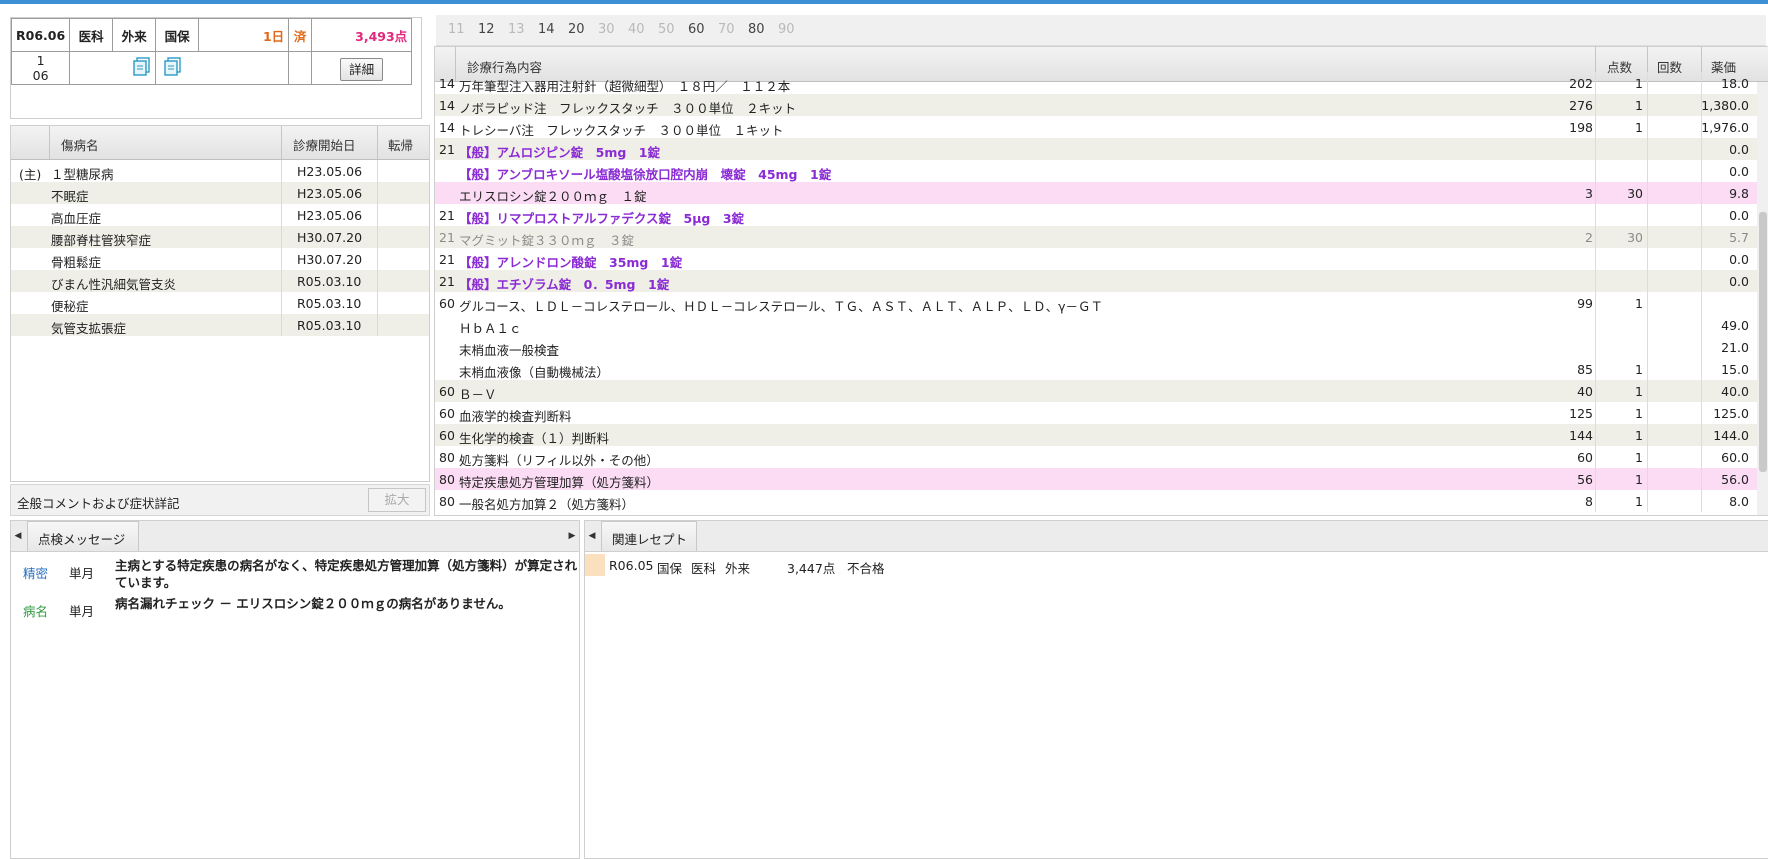 This screenshot has width=1768, height=859. I want to click on category-tab-11: 11, so click(456, 29).